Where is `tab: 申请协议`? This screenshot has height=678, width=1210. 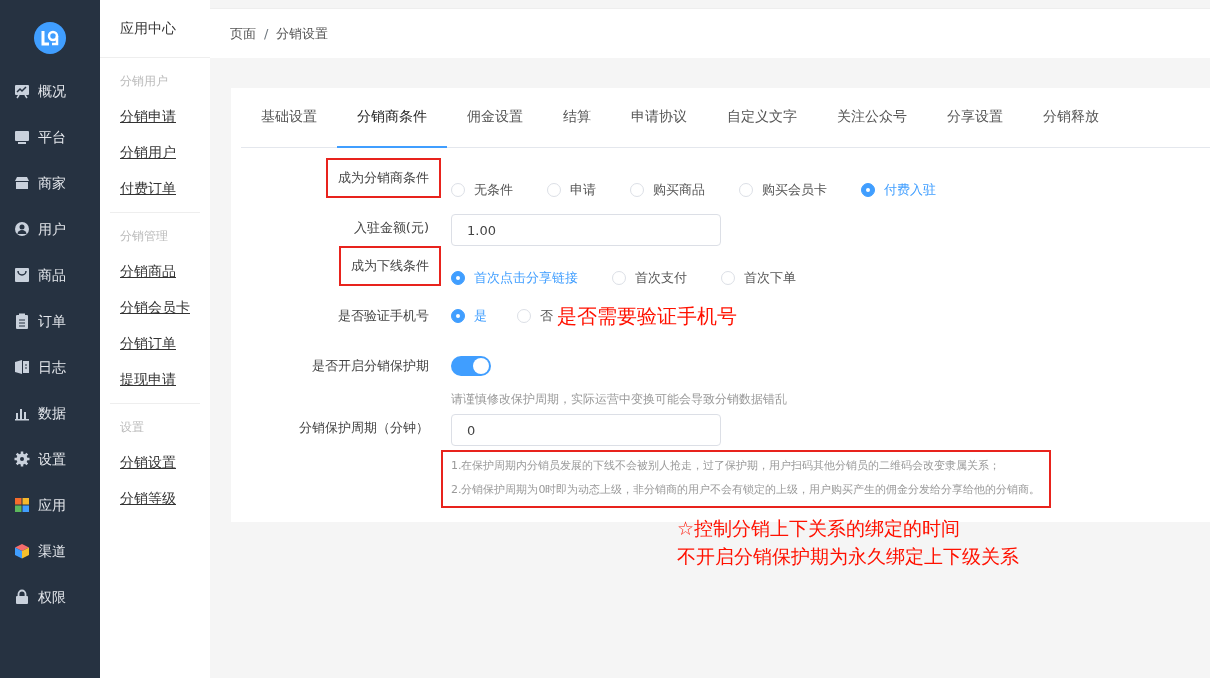
tab: 申请协议 is located at coordinates (659, 118).